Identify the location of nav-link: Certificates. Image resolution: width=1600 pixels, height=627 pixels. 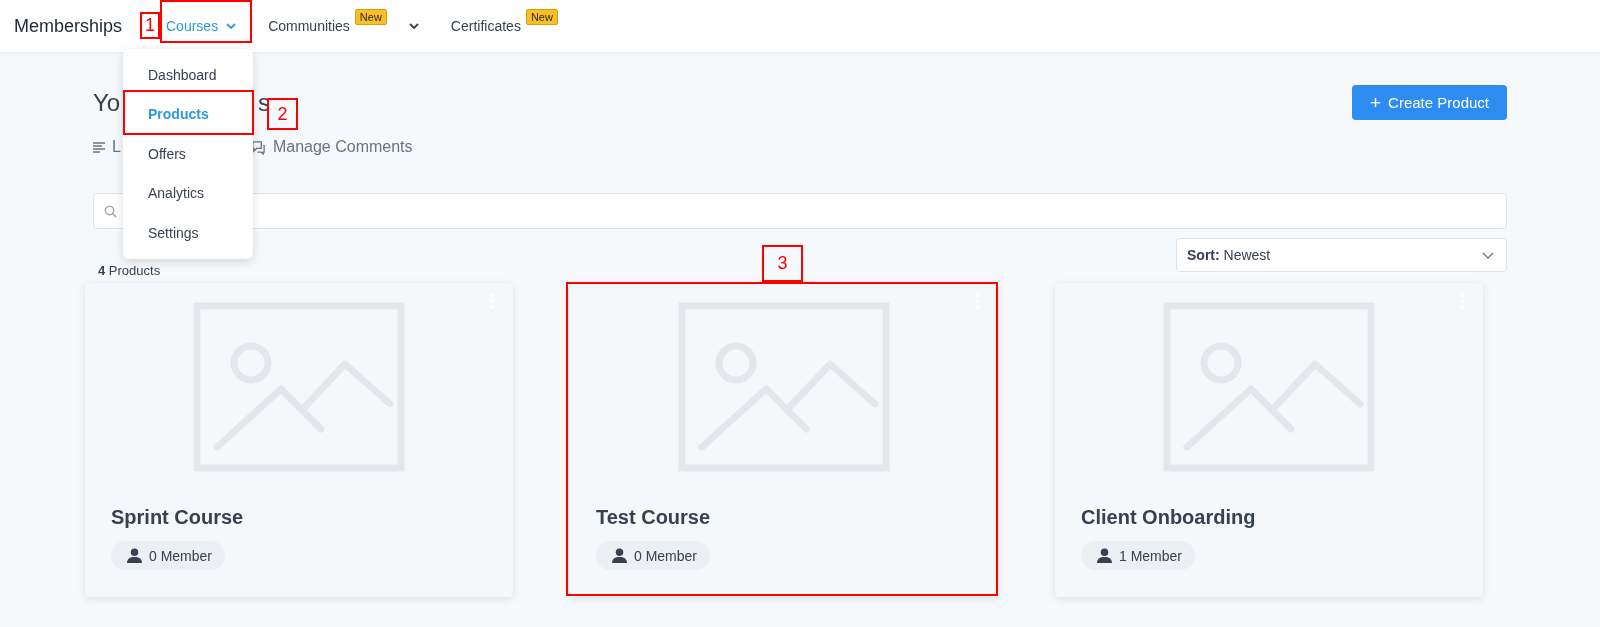
(485, 26).